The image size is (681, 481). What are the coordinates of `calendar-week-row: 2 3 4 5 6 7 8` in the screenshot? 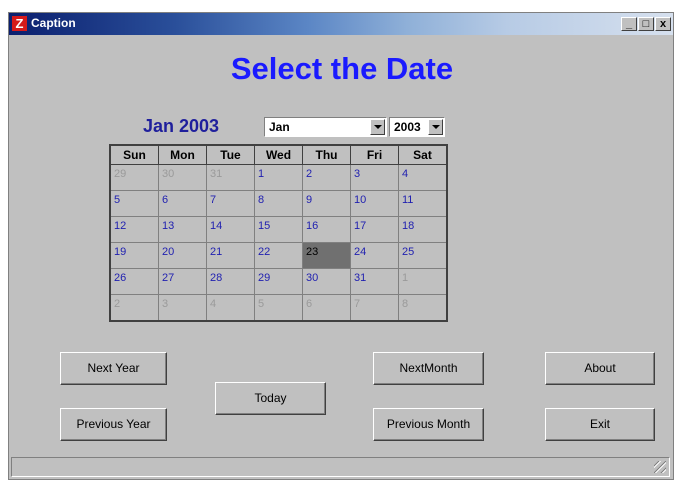 It's located at (278, 308).